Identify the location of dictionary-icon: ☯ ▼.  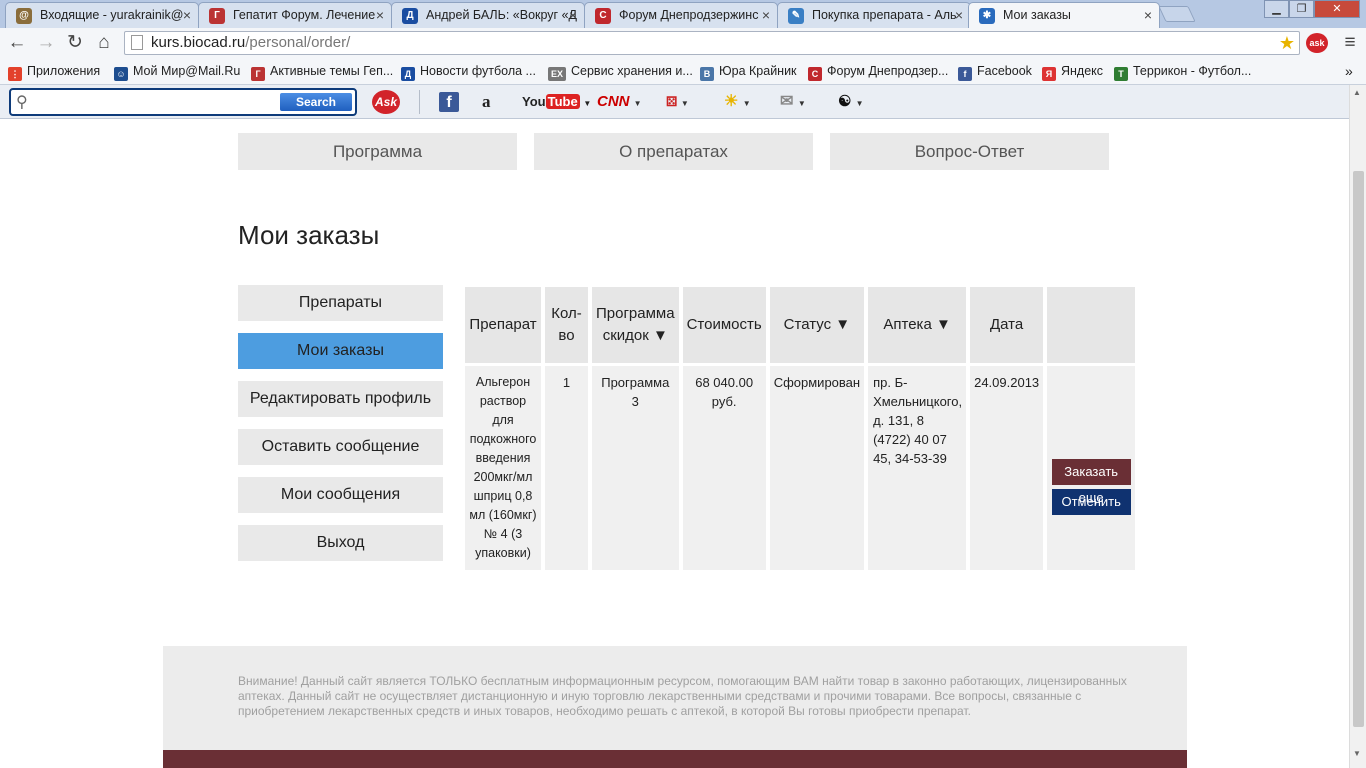
(851, 103).